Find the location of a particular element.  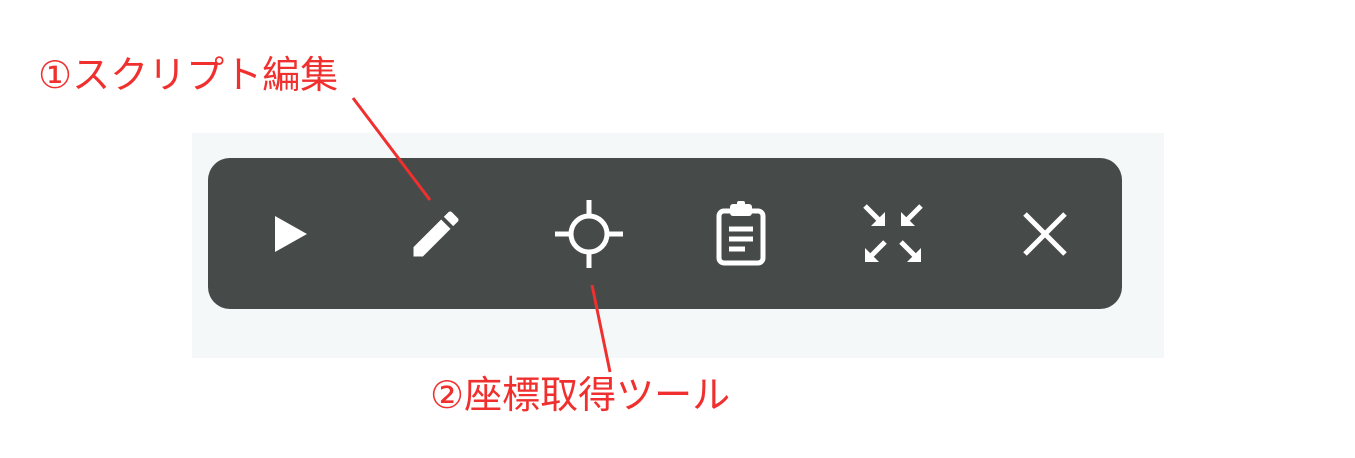

coordinate-tool-button is located at coordinates (589, 233).